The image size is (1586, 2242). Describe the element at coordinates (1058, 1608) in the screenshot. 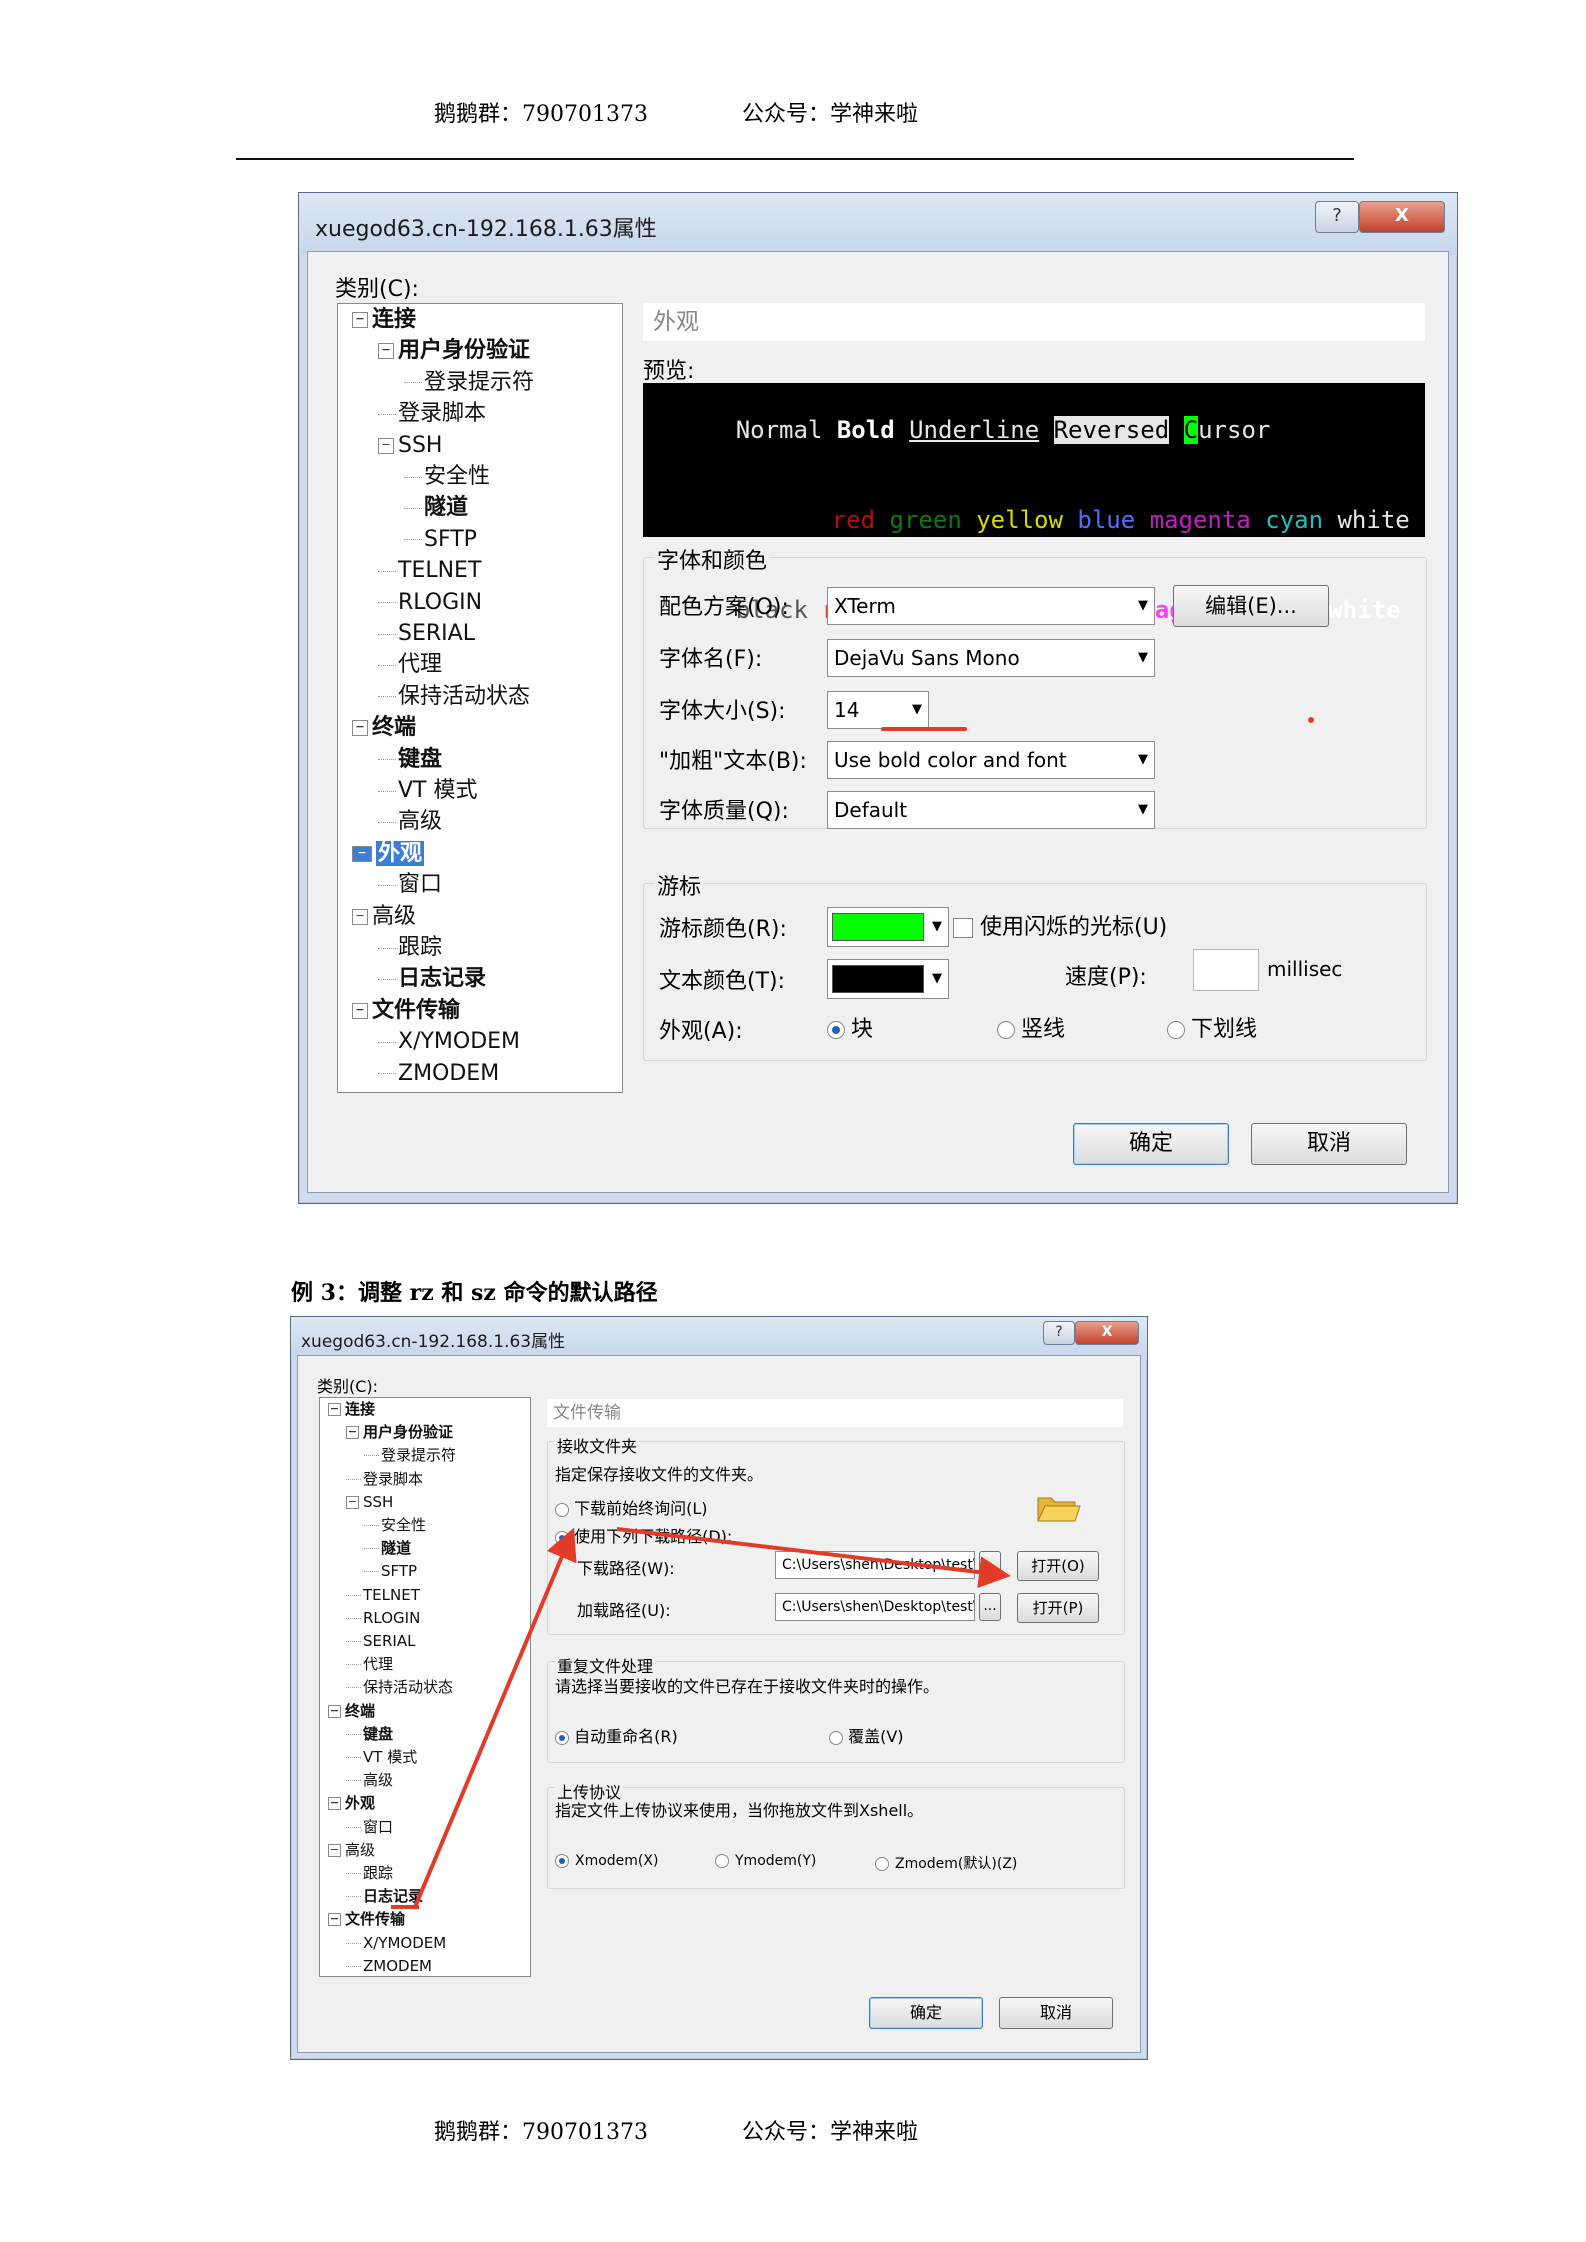

I see `open-upload-button: 打开(P)` at that location.